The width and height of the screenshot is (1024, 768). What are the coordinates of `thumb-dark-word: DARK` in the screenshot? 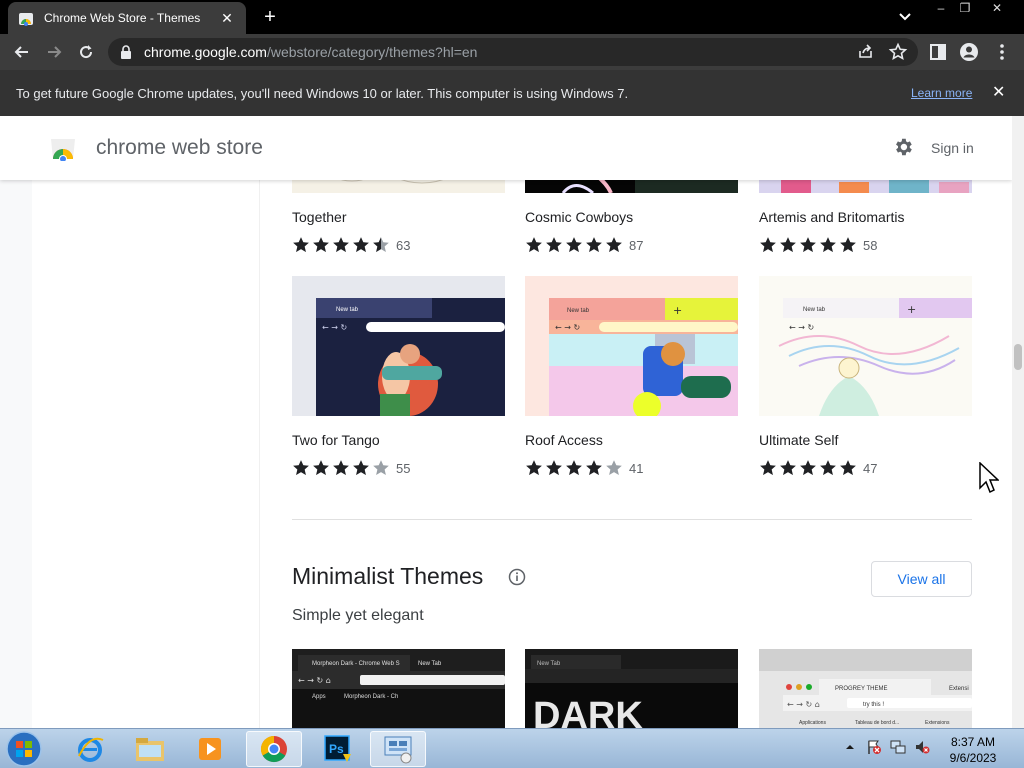 It's located at (588, 711).